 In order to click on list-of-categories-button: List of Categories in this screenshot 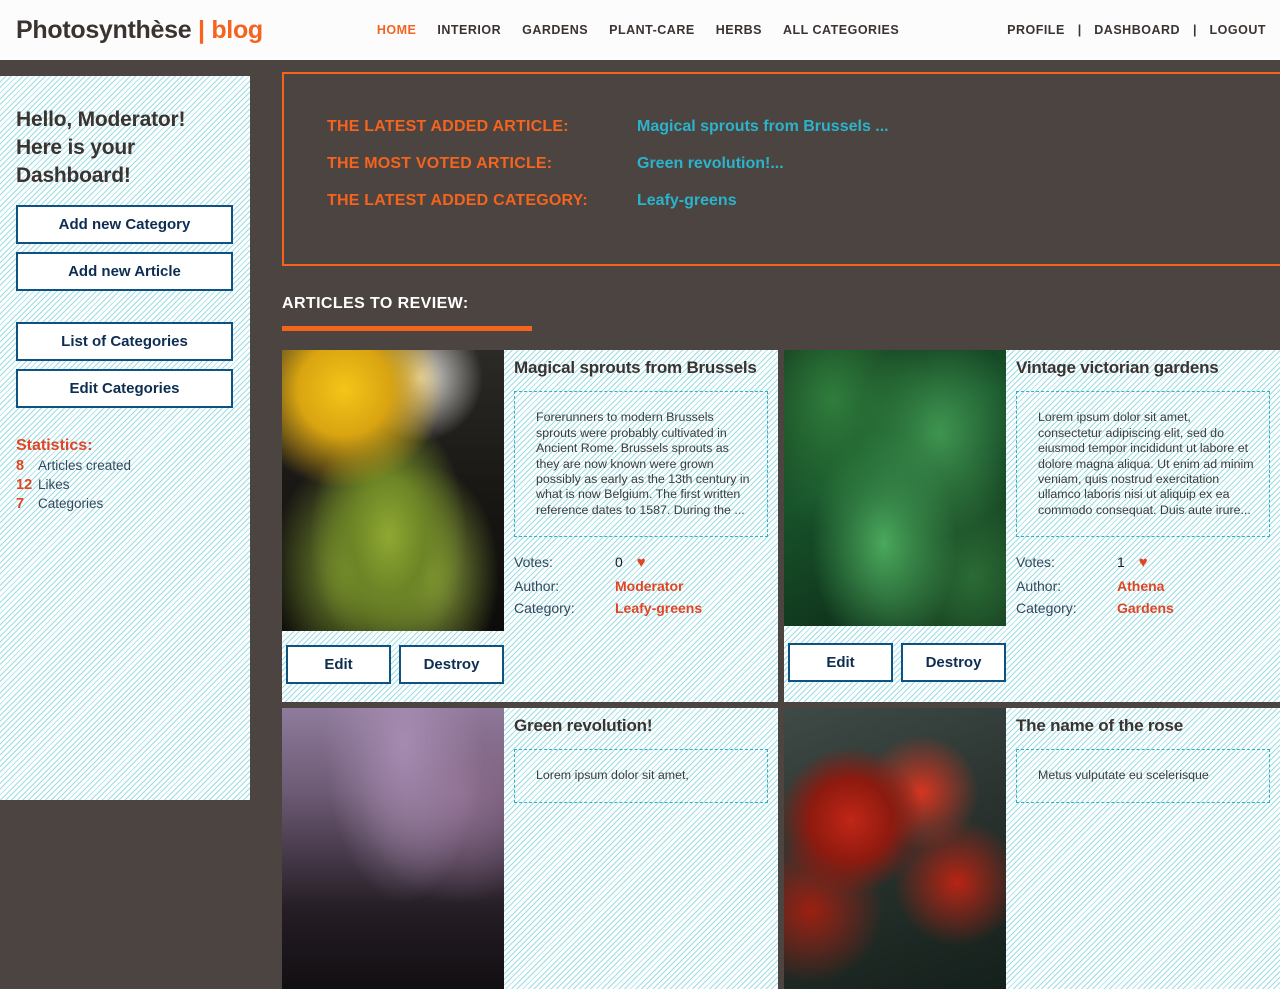, I will do `click(124, 342)`.